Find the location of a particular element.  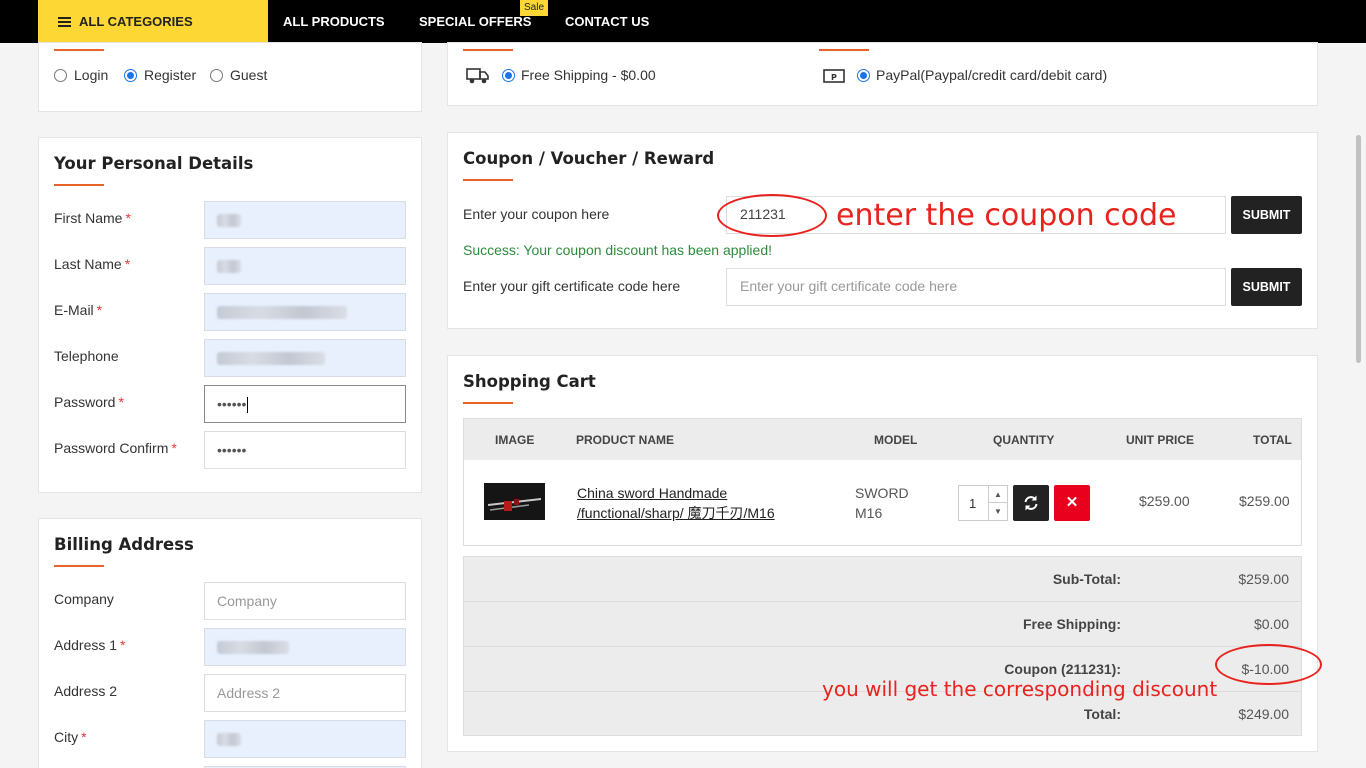

telephone-label-text: Telephone is located at coordinates (86, 356).